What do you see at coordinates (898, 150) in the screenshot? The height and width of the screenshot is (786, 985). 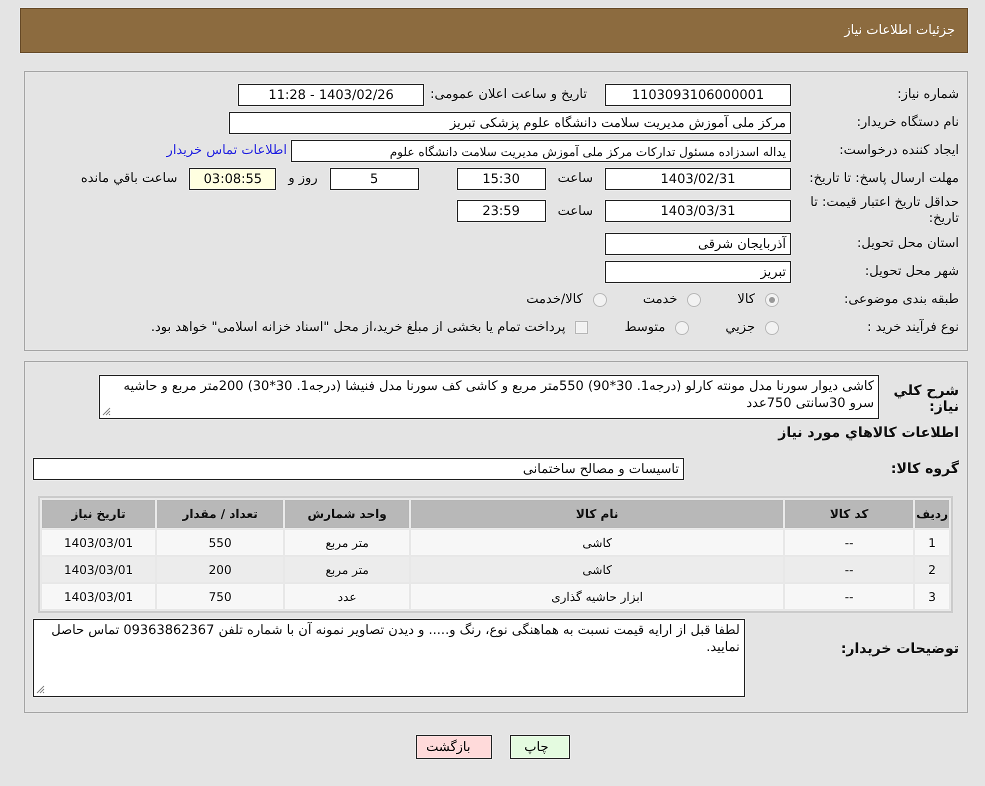 I see `field-label: ایجاد کننده درخواست:` at bounding box center [898, 150].